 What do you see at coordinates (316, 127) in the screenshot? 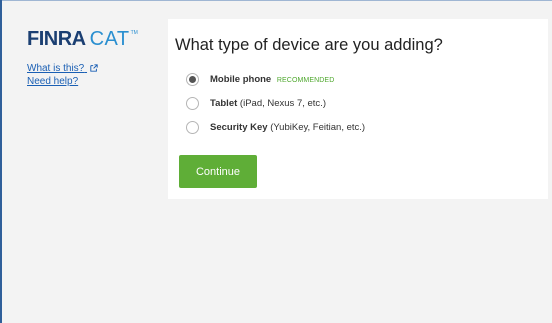
I see `option-security-key-detail: (YubiKey, Feitian, etc.)` at bounding box center [316, 127].